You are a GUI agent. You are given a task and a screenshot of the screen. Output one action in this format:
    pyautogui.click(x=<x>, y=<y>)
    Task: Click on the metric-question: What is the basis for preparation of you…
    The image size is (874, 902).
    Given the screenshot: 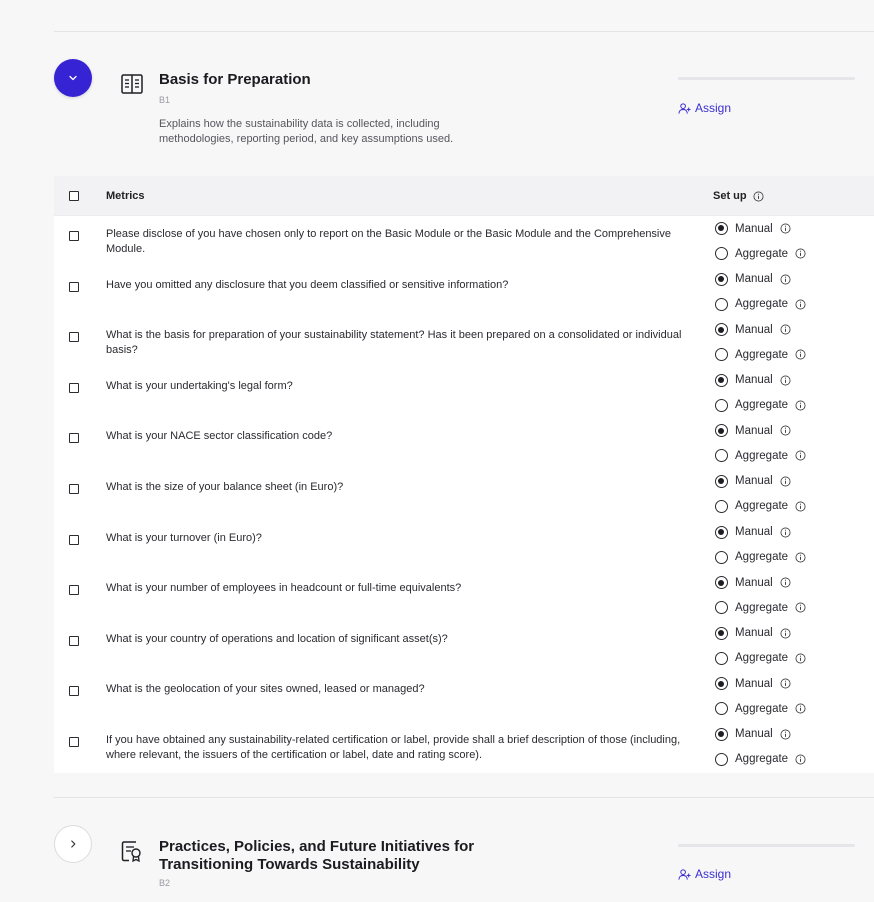 What is the action you would take?
    pyautogui.click(x=394, y=343)
    